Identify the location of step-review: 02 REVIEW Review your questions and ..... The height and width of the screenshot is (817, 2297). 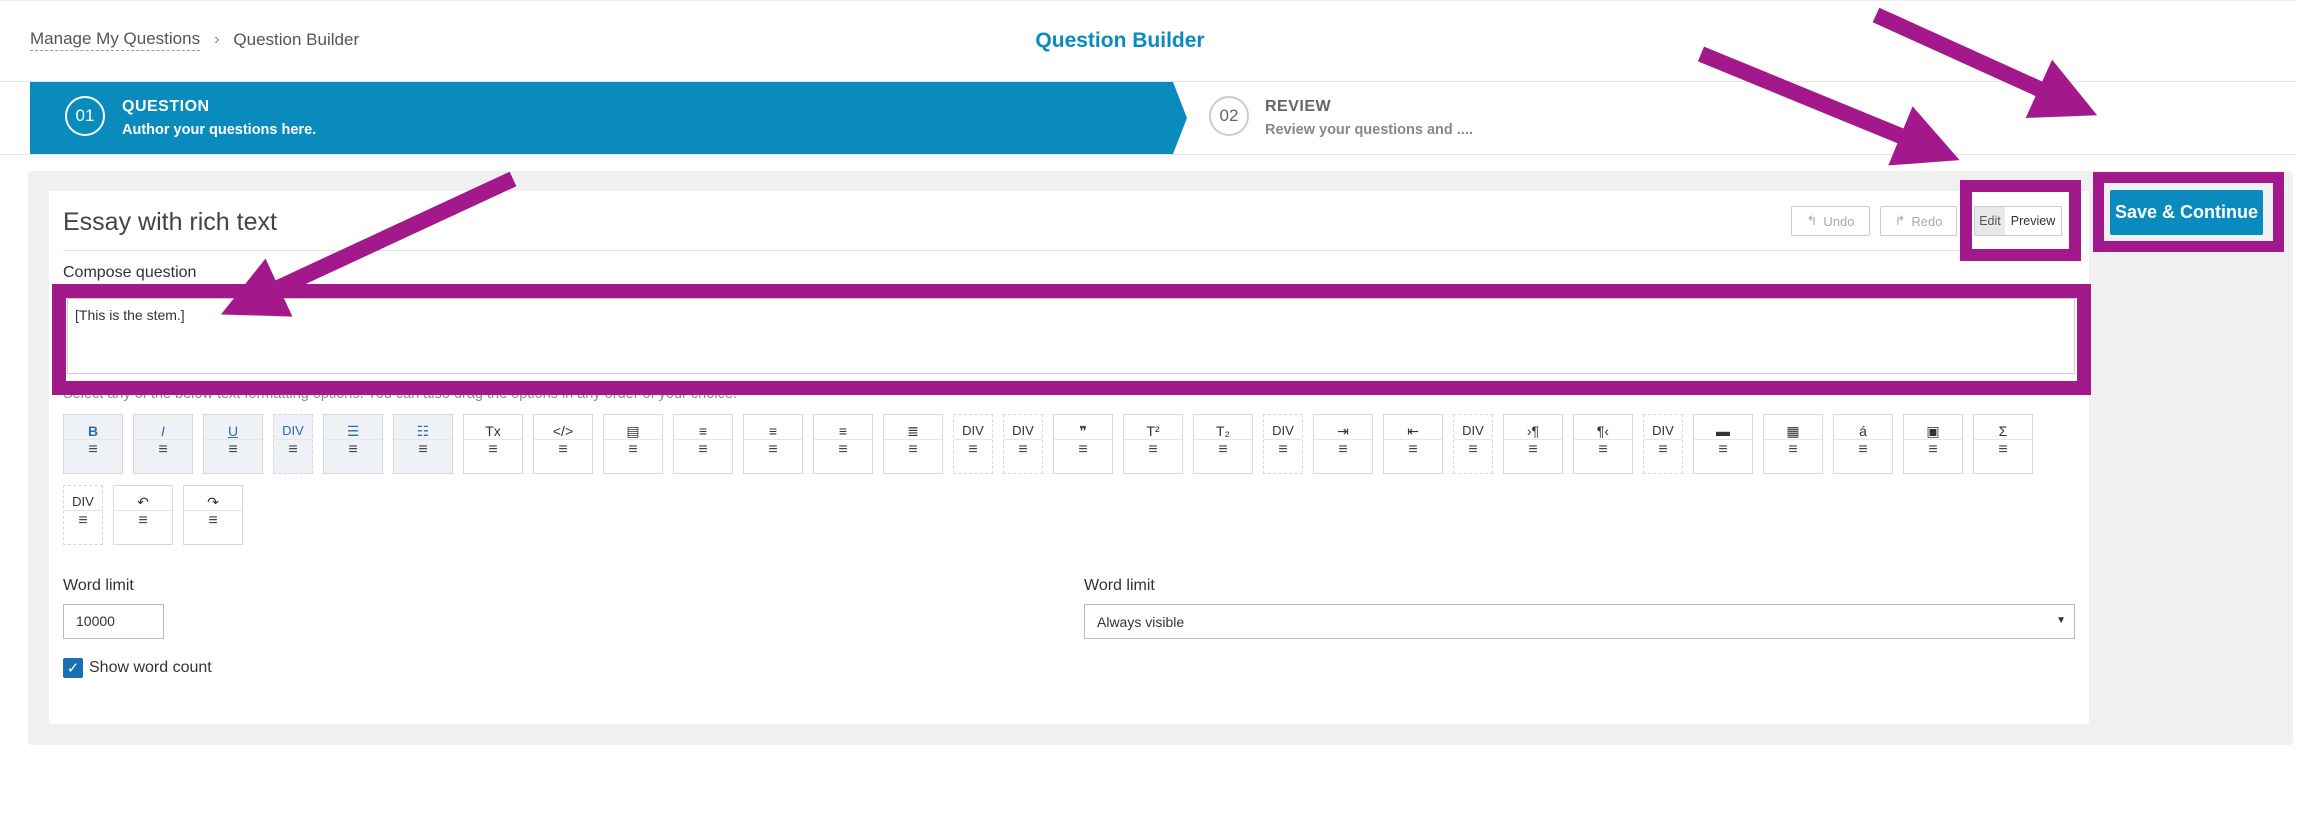
(1538, 118).